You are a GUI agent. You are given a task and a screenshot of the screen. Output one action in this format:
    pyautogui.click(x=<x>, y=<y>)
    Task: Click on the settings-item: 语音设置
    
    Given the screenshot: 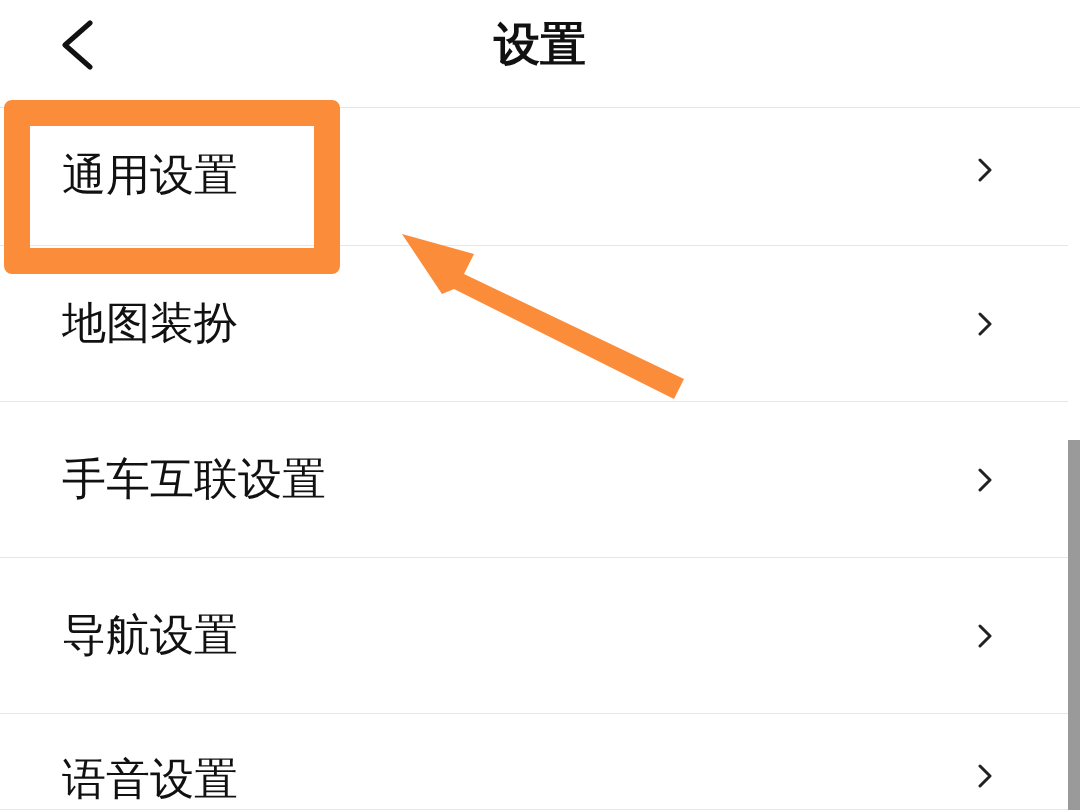 What is the action you would take?
    pyautogui.click(x=534, y=762)
    